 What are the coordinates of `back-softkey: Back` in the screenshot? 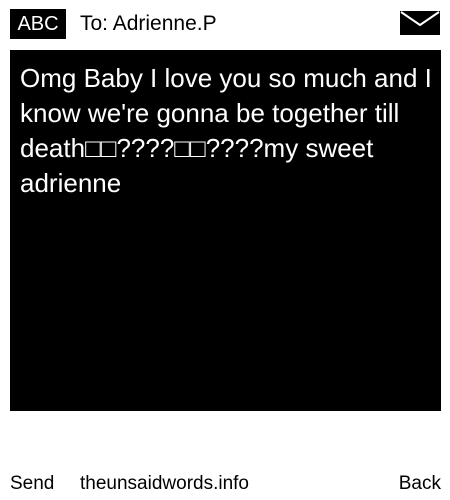 It's located at (420, 484).